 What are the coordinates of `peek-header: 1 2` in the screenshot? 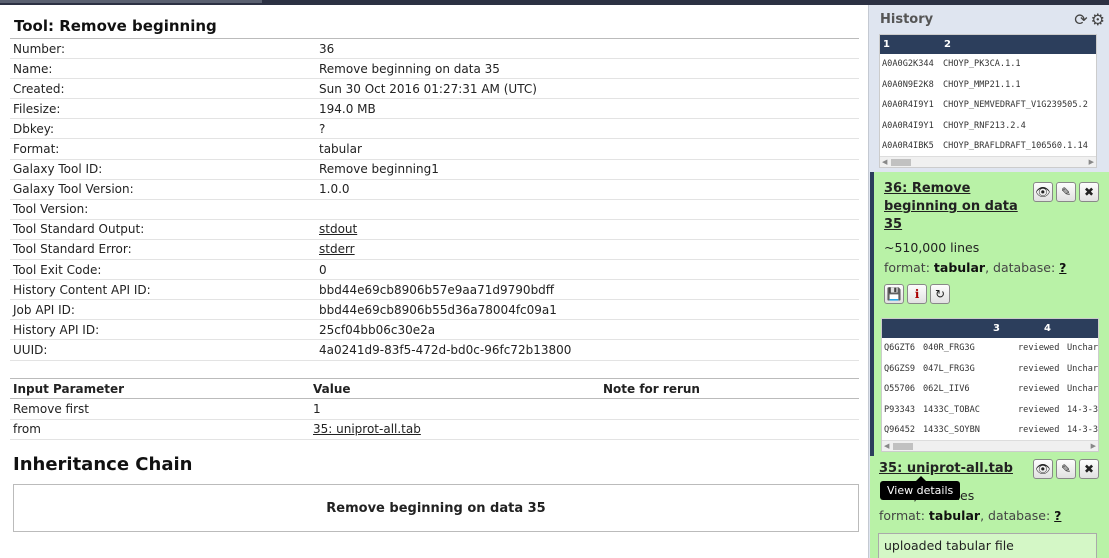 It's located at (988, 44).